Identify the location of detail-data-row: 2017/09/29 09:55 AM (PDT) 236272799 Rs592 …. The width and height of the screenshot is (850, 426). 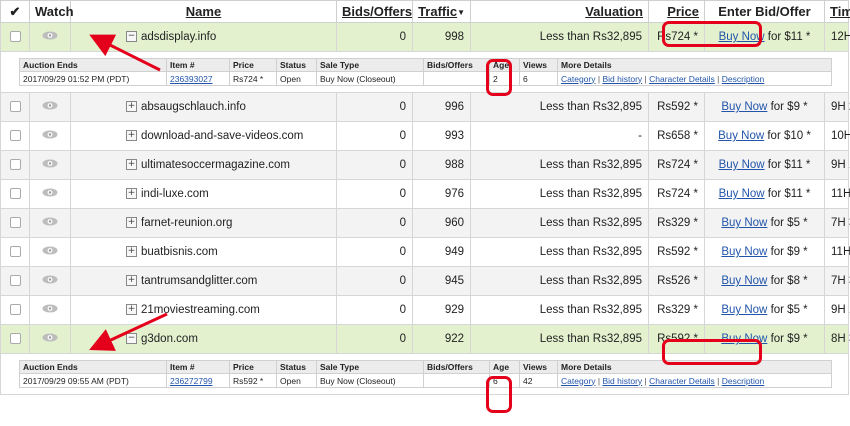
(425, 380).